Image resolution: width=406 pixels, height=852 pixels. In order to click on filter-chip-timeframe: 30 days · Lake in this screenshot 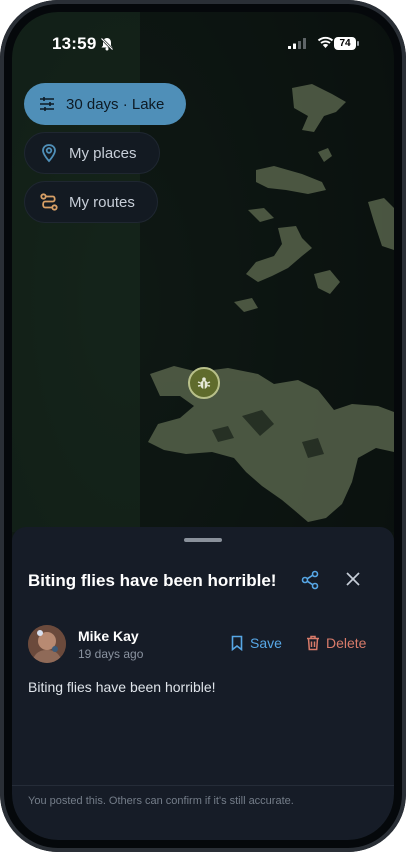, I will do `click(105, 104)`.